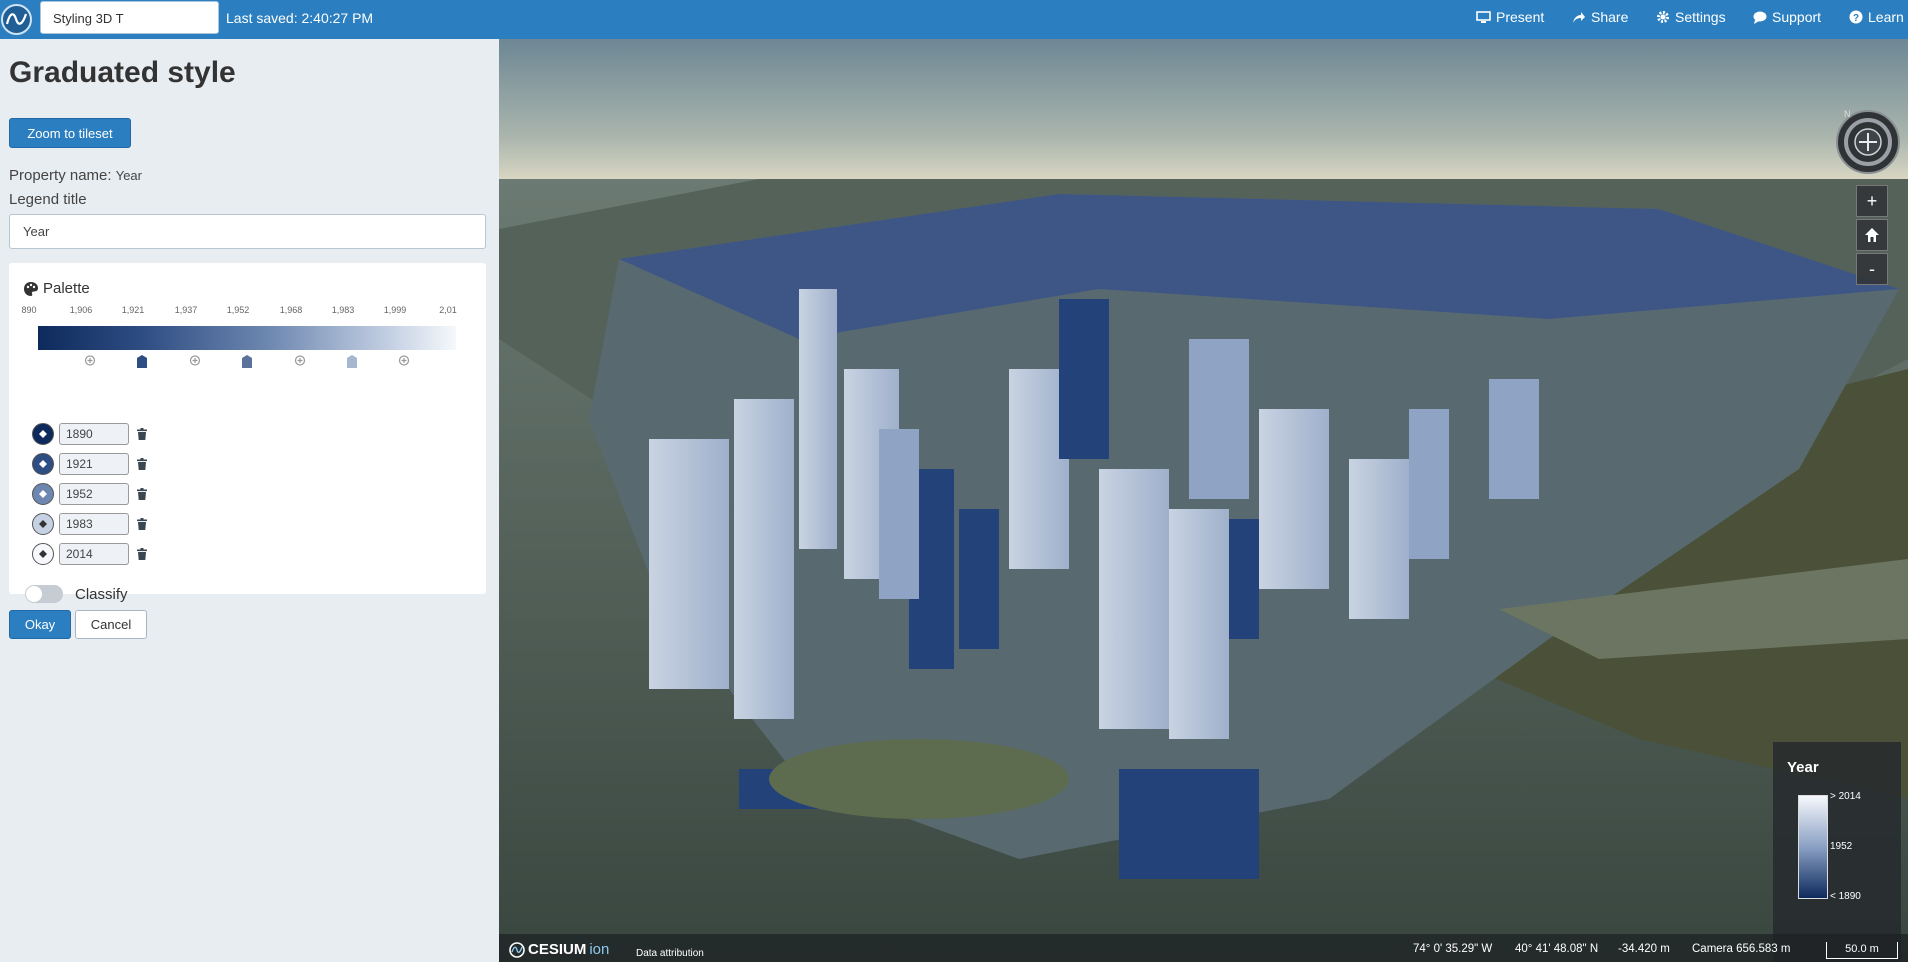 This screenshot has height=962, width=1908. Describe the element at coordinates (670, 953) in the screenshot. I see `data-attribution-link: Data attribution` at that location.